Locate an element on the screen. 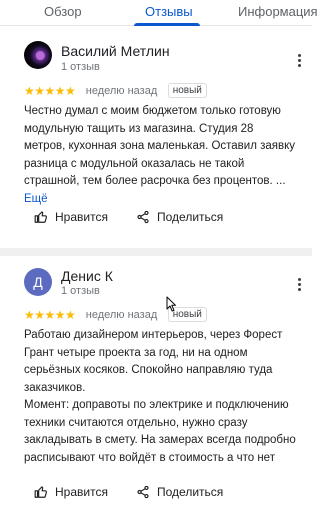  review-author: Денис К is located at coordinates (87, 276).